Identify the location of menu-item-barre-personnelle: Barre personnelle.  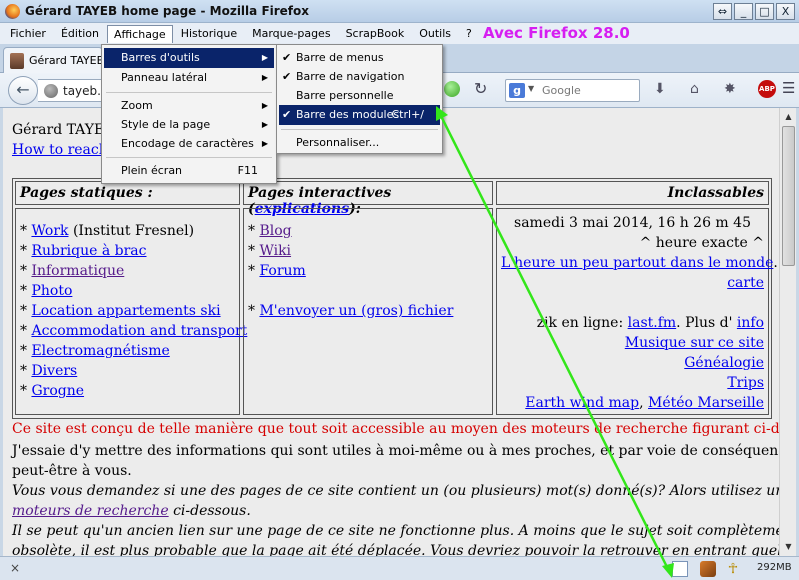
(359, 96).